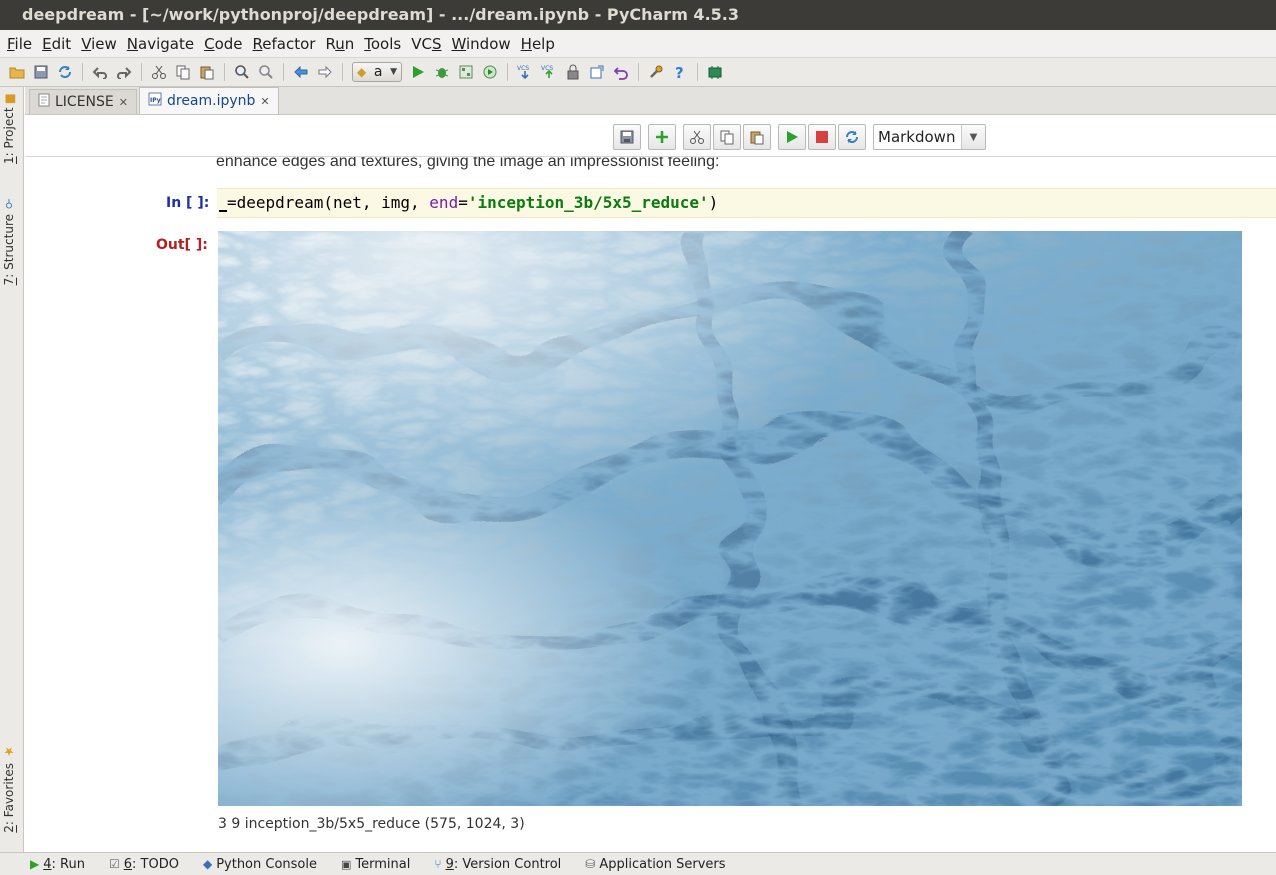 This screenshot has width=1276, height=875. Describe the element at coordinates (375, 864) in the screenshot. I see `tool-window-terminal: ▣ Terminal` at that location.